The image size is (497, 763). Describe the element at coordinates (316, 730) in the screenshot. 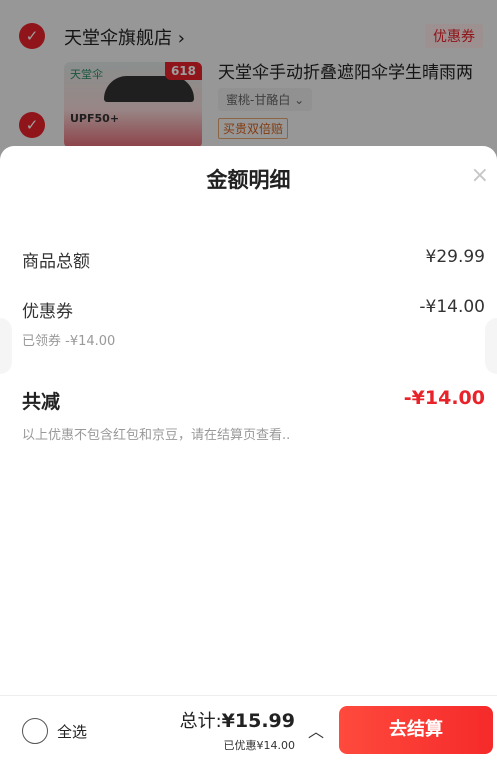

I see `chevron-up-icon: ︿` at that location.